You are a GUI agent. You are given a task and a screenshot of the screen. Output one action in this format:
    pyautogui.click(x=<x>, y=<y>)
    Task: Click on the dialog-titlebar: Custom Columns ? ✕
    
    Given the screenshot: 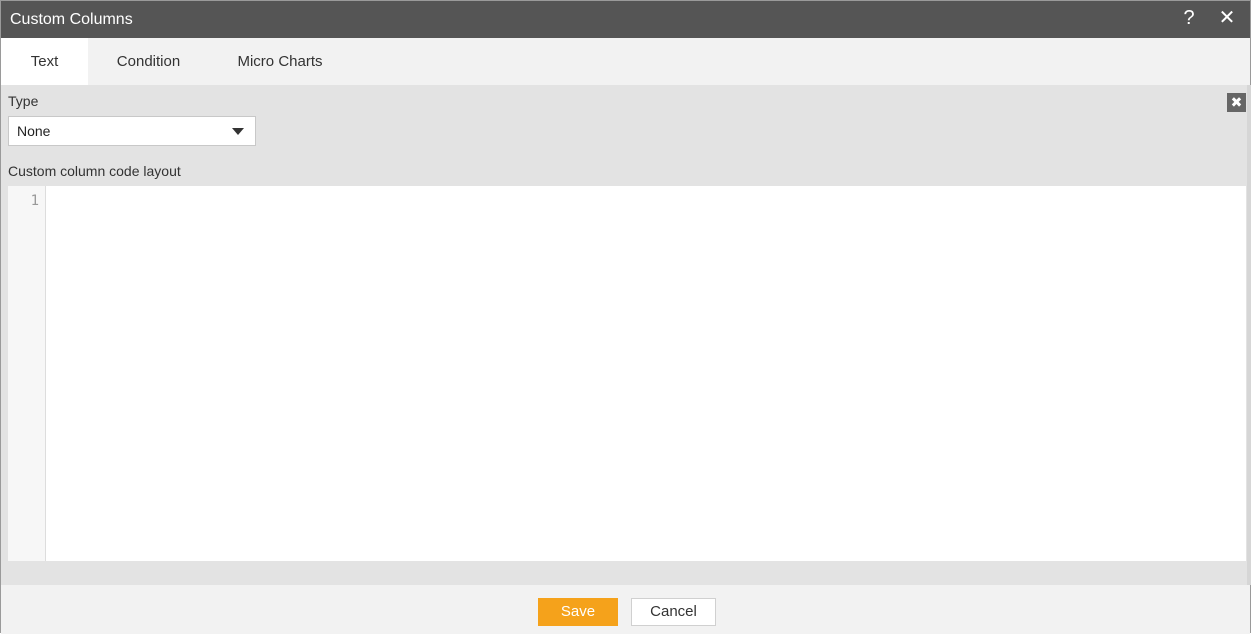 What is the action you would take?
    pyautogui.click(x=625, y=19)
    